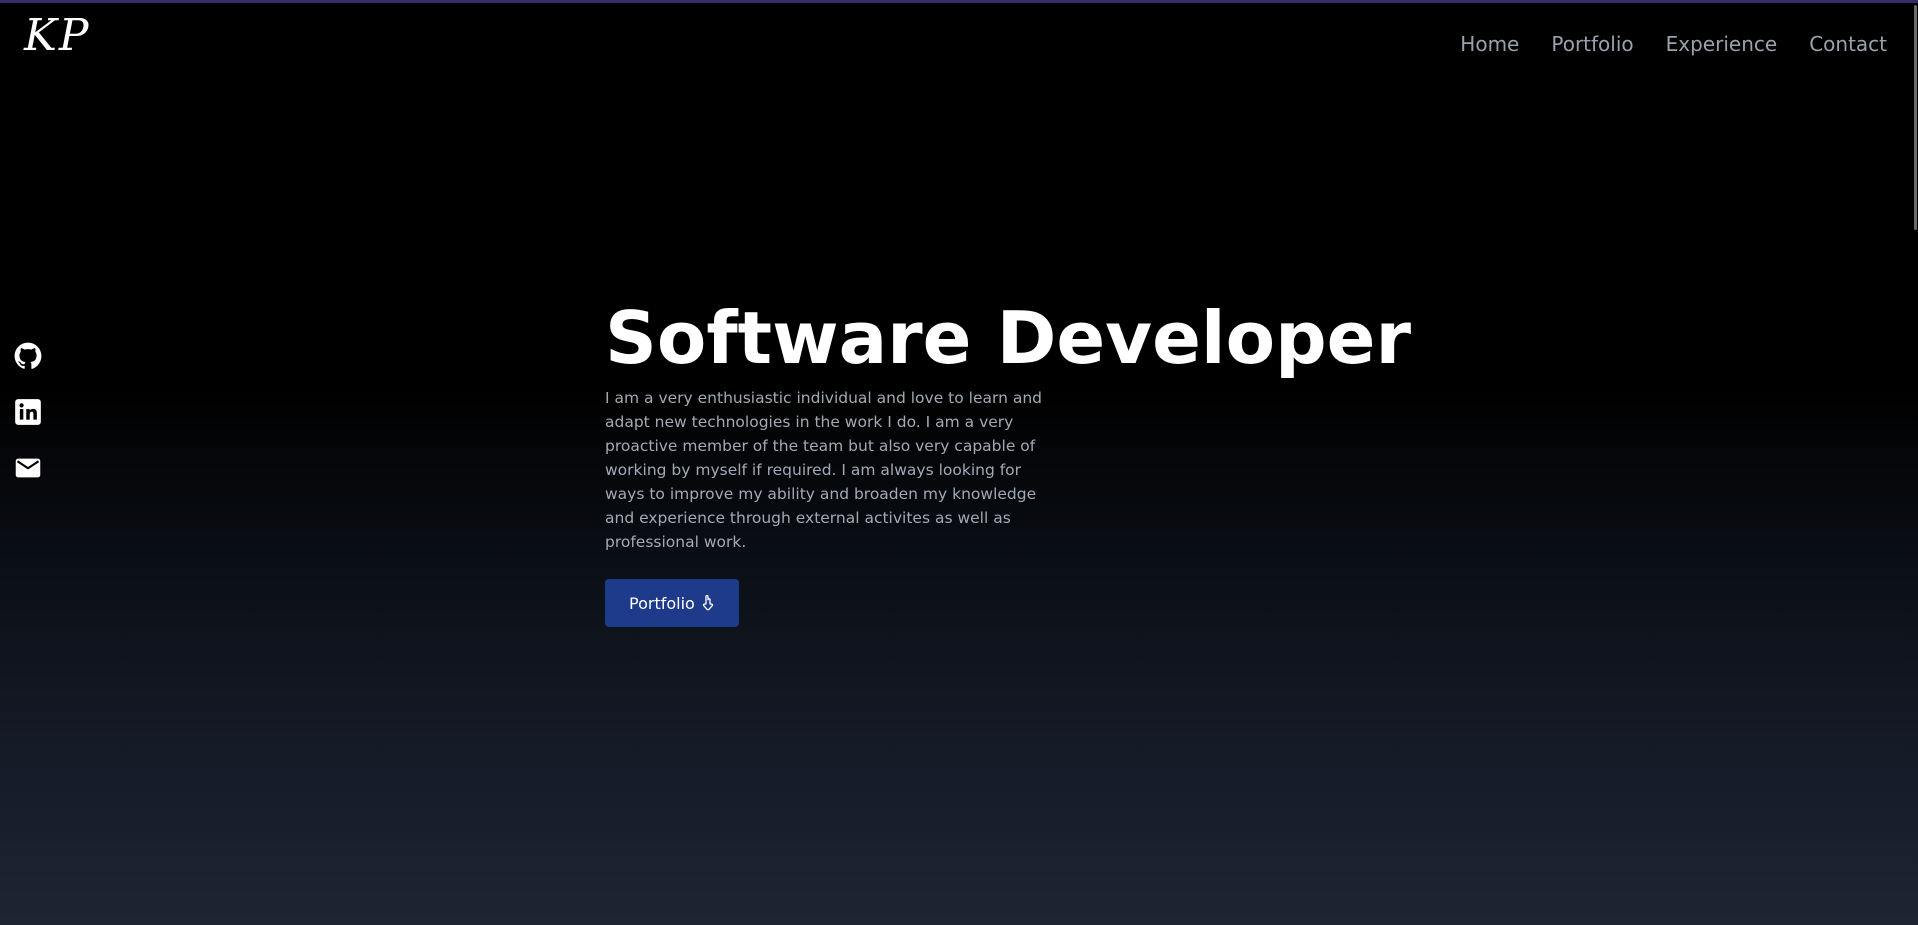 The height and width of the screenshot is (925, 1918). What do you see at coordinates (1489, 44) in the screenshot?
I see `nav-link-home: Home` at bounding box center [1489, 44].